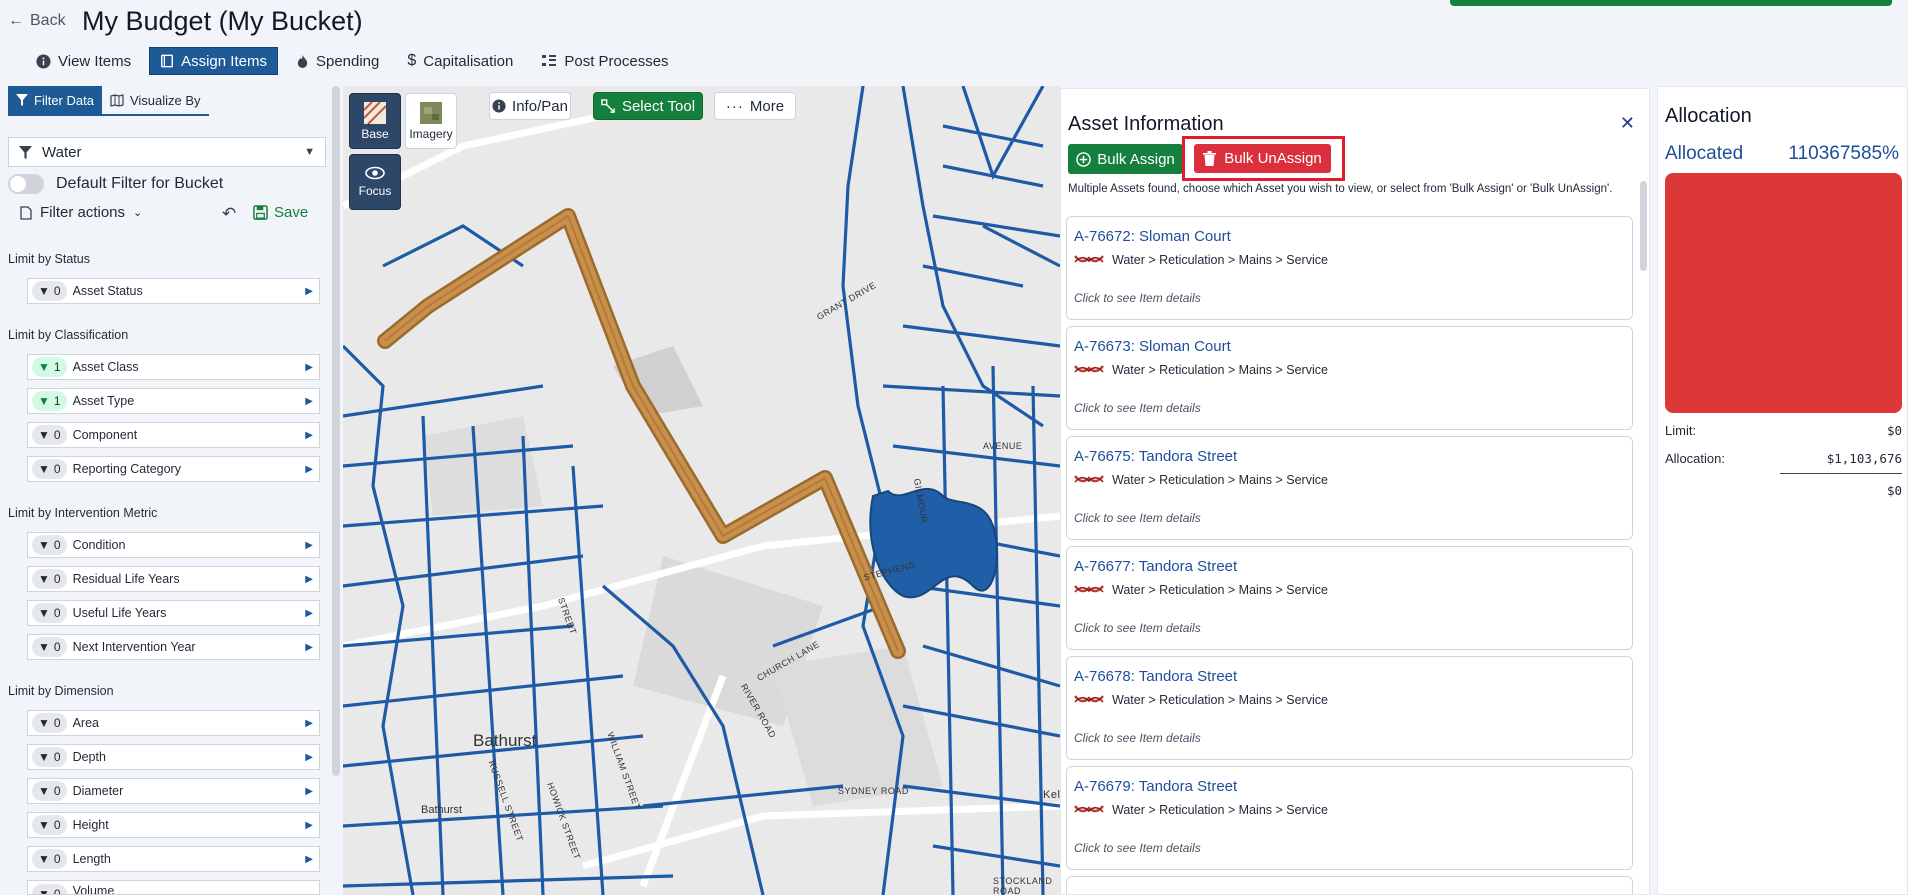  Describe the element at coordinates (173, 401) in the screenshot. I see `filter-asset-type: ▼ 1 Asset Type ▶` at that location.